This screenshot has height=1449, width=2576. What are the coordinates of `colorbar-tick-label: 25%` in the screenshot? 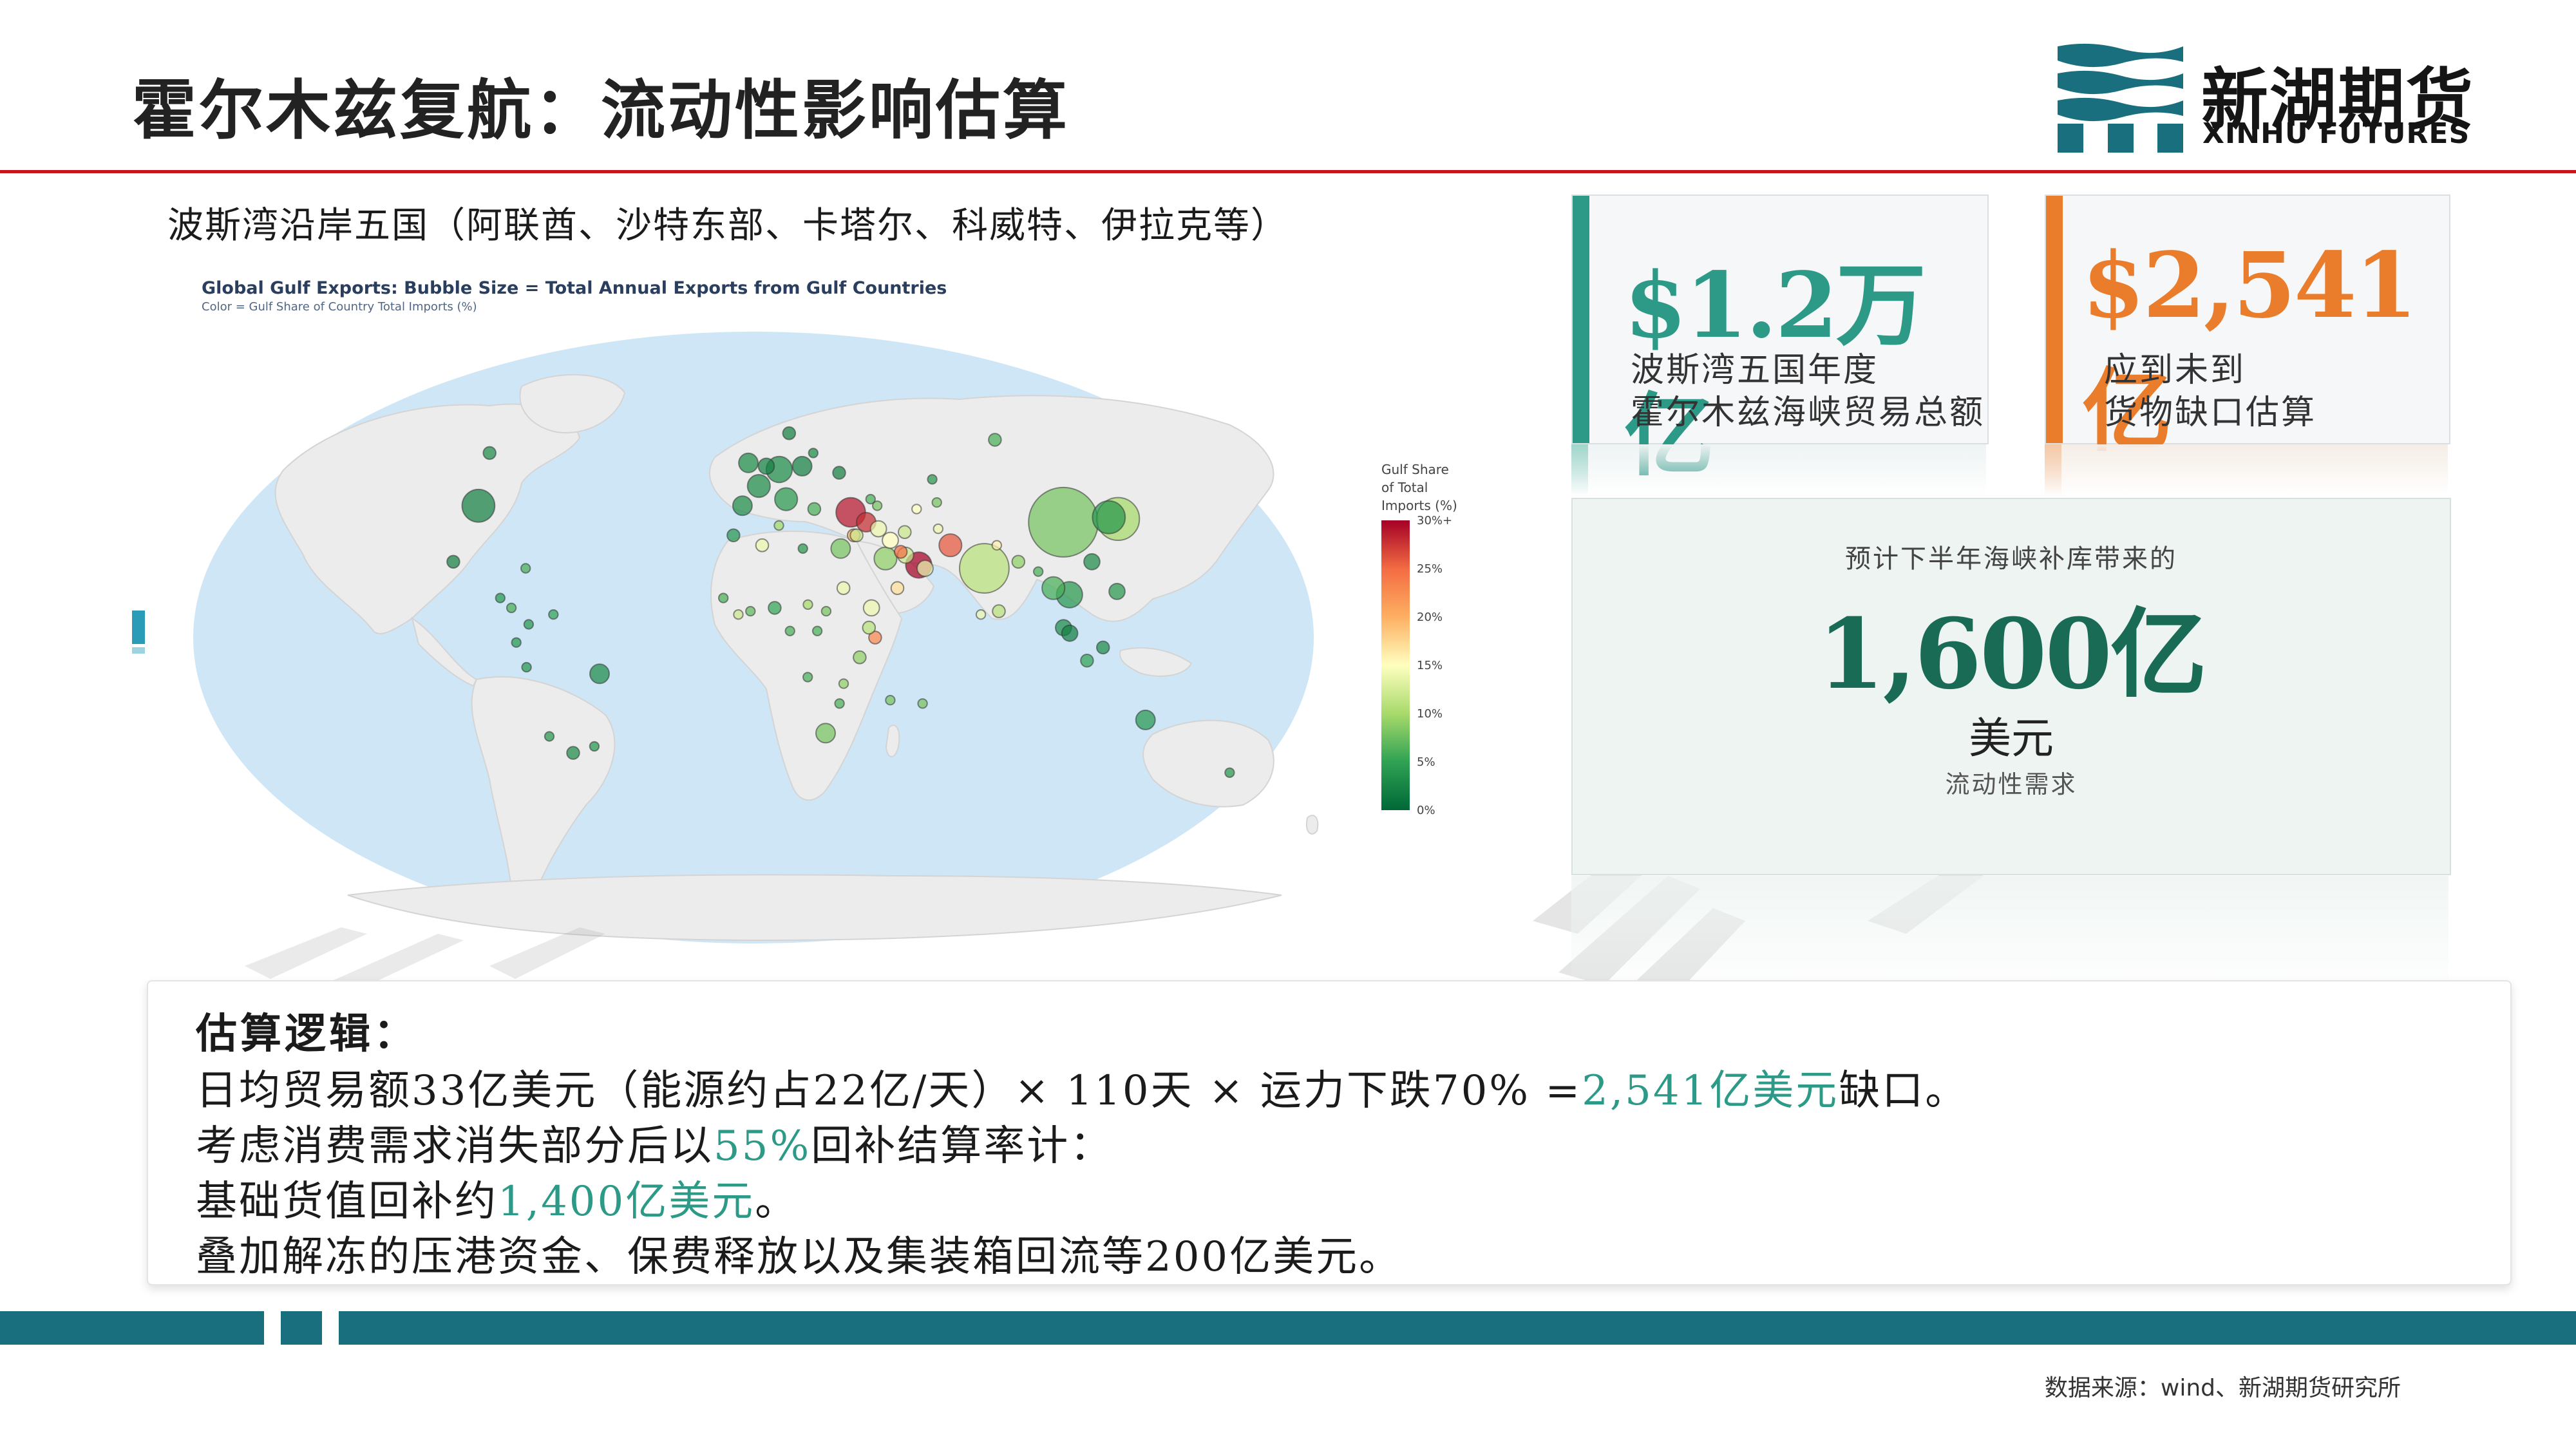 It's located at (1430, 569).